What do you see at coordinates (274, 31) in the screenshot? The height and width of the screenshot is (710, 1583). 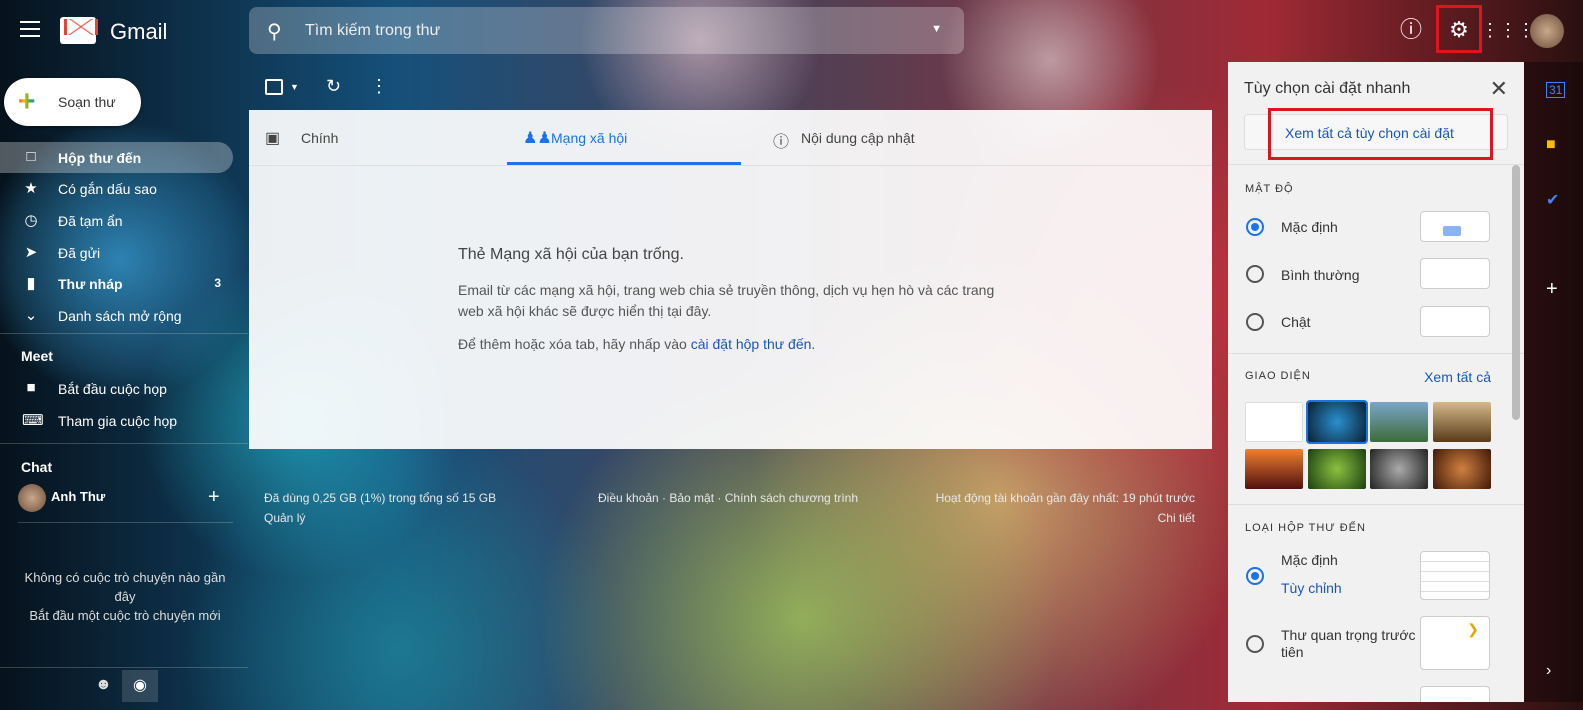 I see `search-icon: ⚲` at bounding box center [274, 31].